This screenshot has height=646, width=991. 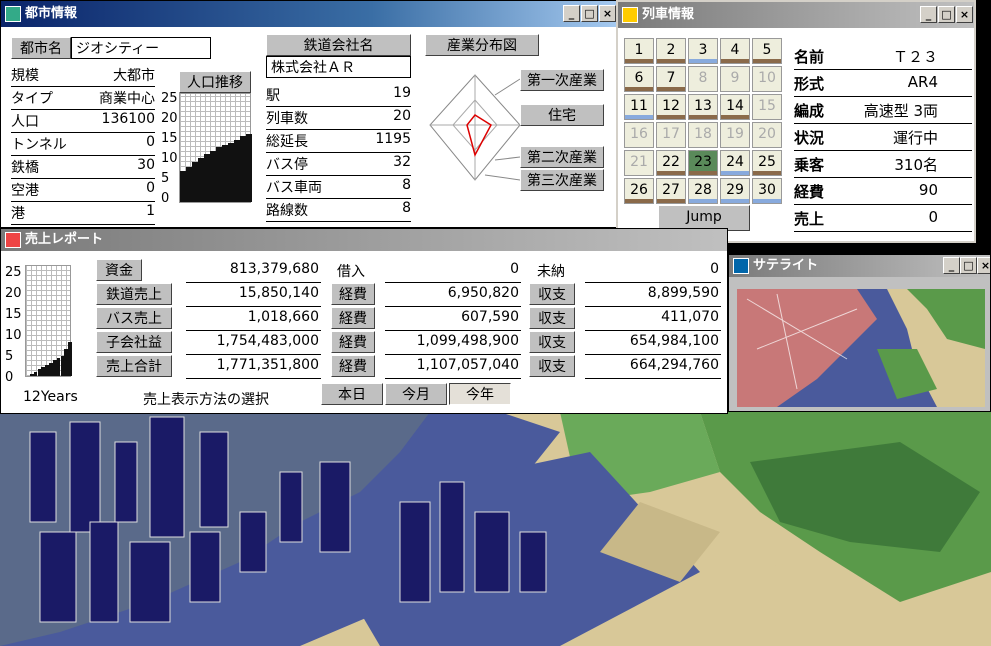 What do you see at coordinates (767, 163) in the screenshot?
I see `train-cell: 25` at bounding box center [767, 163].